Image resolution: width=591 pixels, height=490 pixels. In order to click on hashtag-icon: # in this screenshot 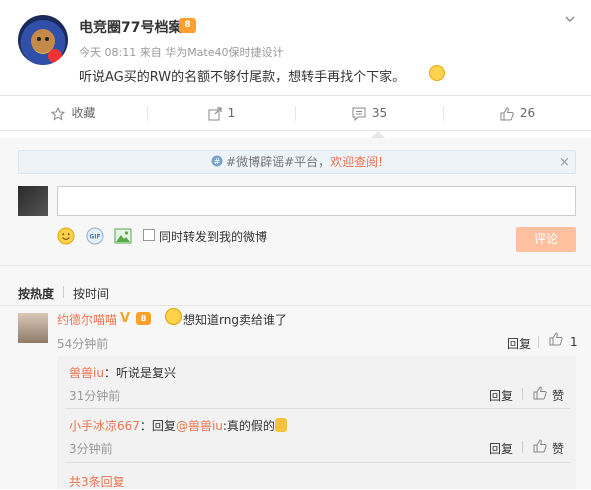, I will do `click(217, 161)`.